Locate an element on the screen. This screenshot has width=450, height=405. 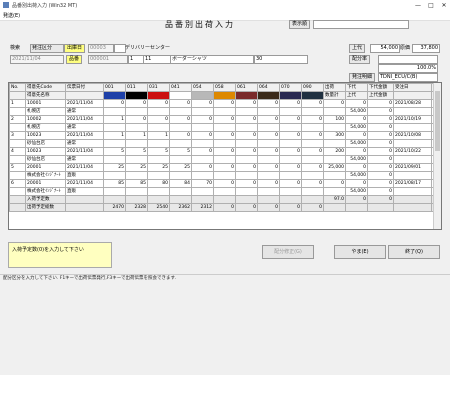
customer-code: 10023 is located at coordinates (45, 151).